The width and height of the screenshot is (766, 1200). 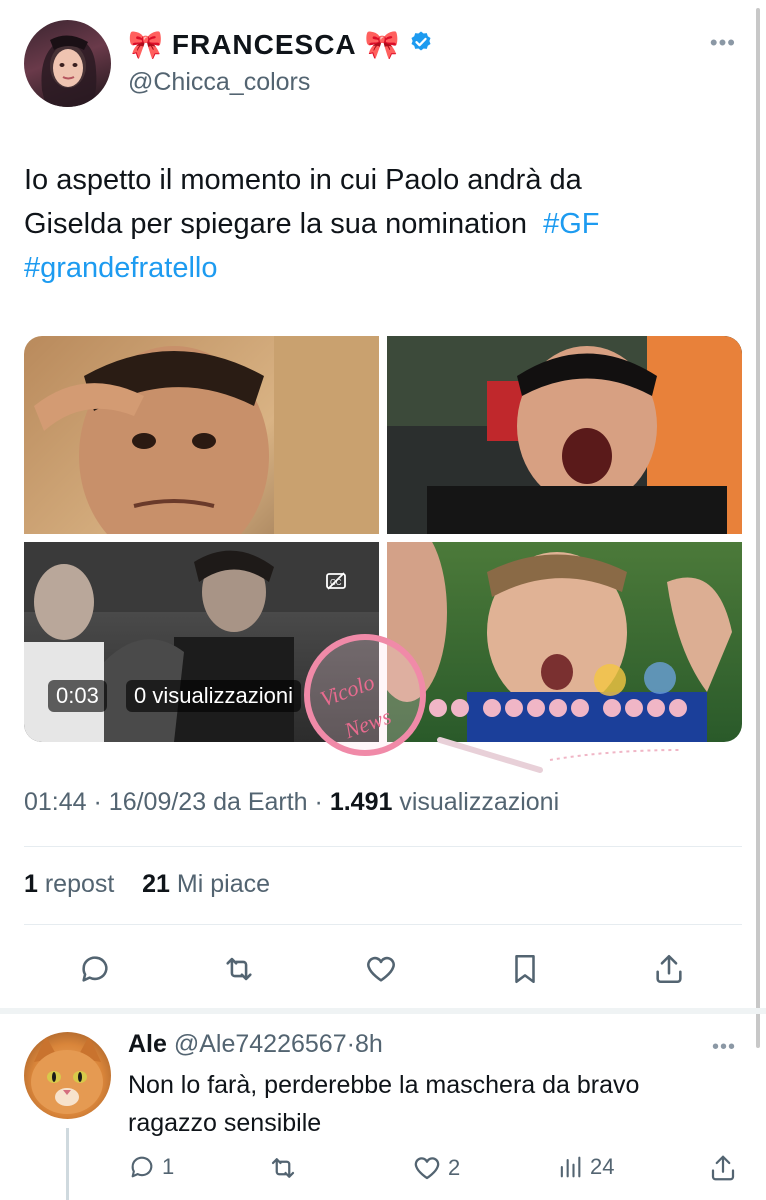 I want to click on reposts-count: 1, so click(x=31, y=884).